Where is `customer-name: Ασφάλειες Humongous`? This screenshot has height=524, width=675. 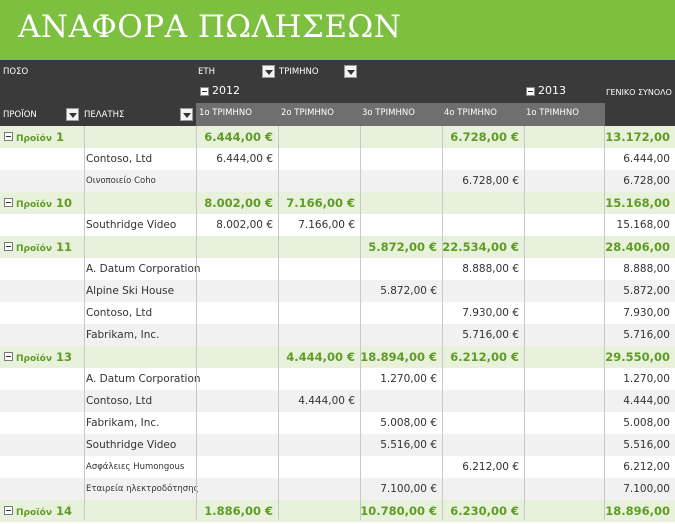
customer-name: Ασφάλειες Humongous is located at coordinates (135, 467).